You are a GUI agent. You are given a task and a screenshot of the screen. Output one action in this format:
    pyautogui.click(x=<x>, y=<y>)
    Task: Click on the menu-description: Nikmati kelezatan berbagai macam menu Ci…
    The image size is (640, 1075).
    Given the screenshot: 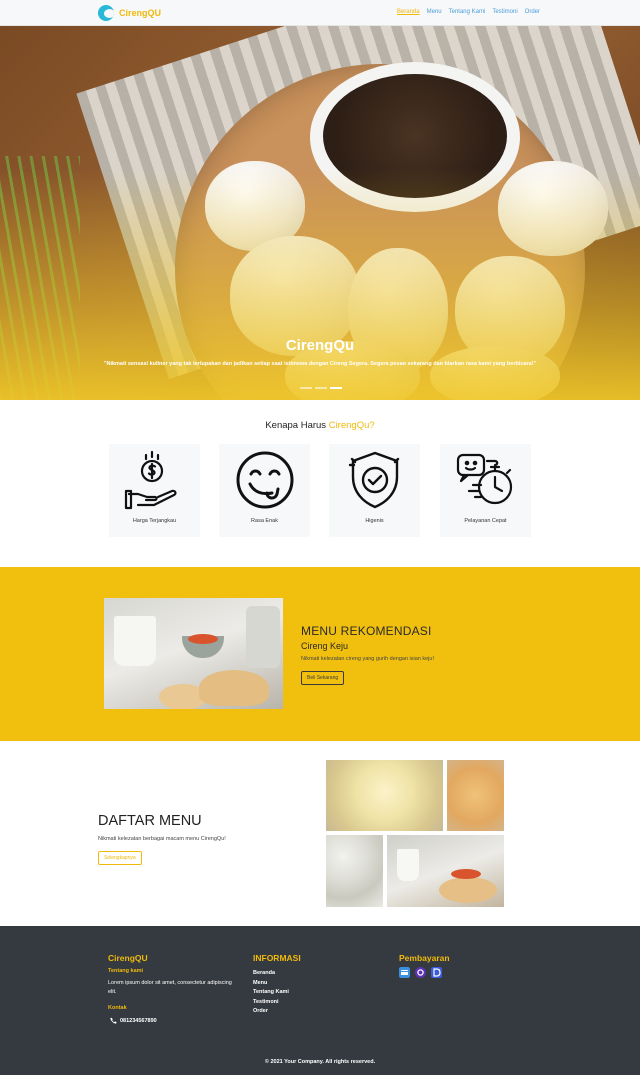 What is the action you would take?
    pyautogui.click(x=162, y=839)
    